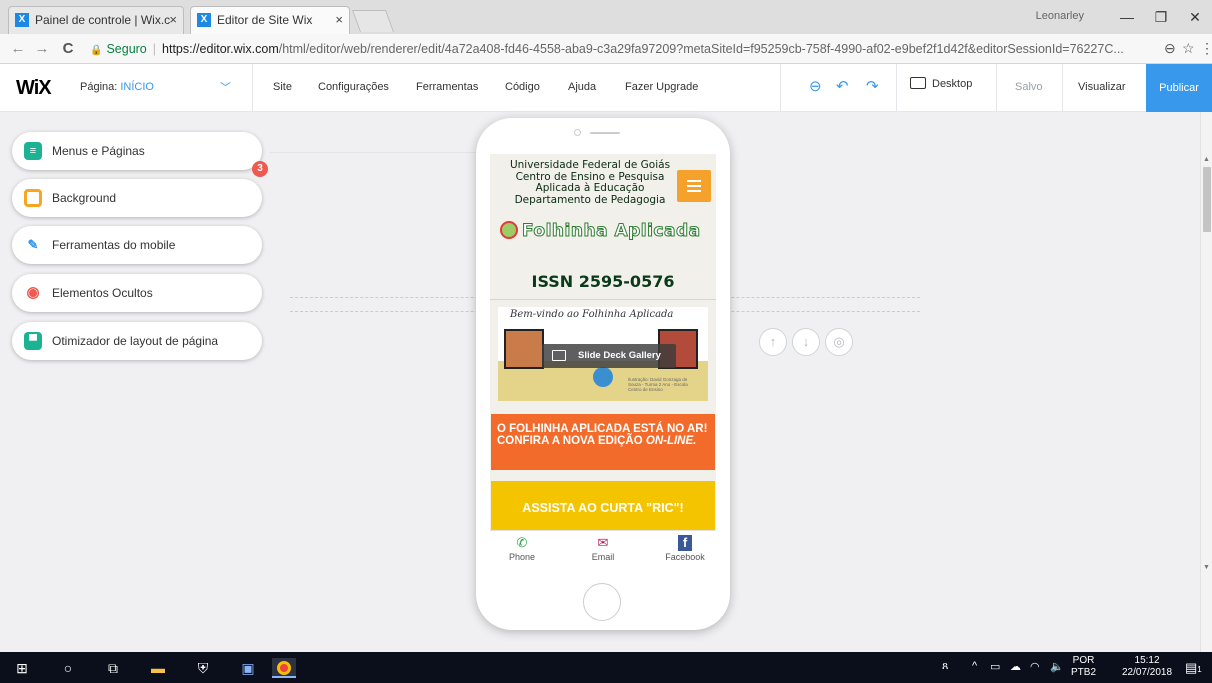  Describe the element at coordinates (1170, 48) in the screenshot. I see `zoom-icon: ⊖` at that location.